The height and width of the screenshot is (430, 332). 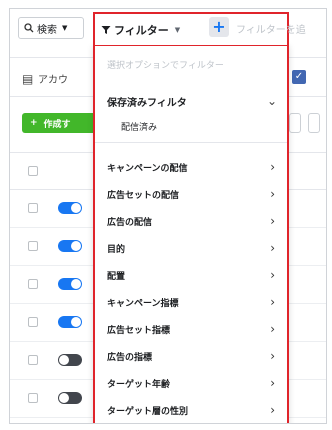 What do you see at coordinates (219, 27) in the screenshot?
I see `add-filter-button: +` at bounding box center [219, 27].